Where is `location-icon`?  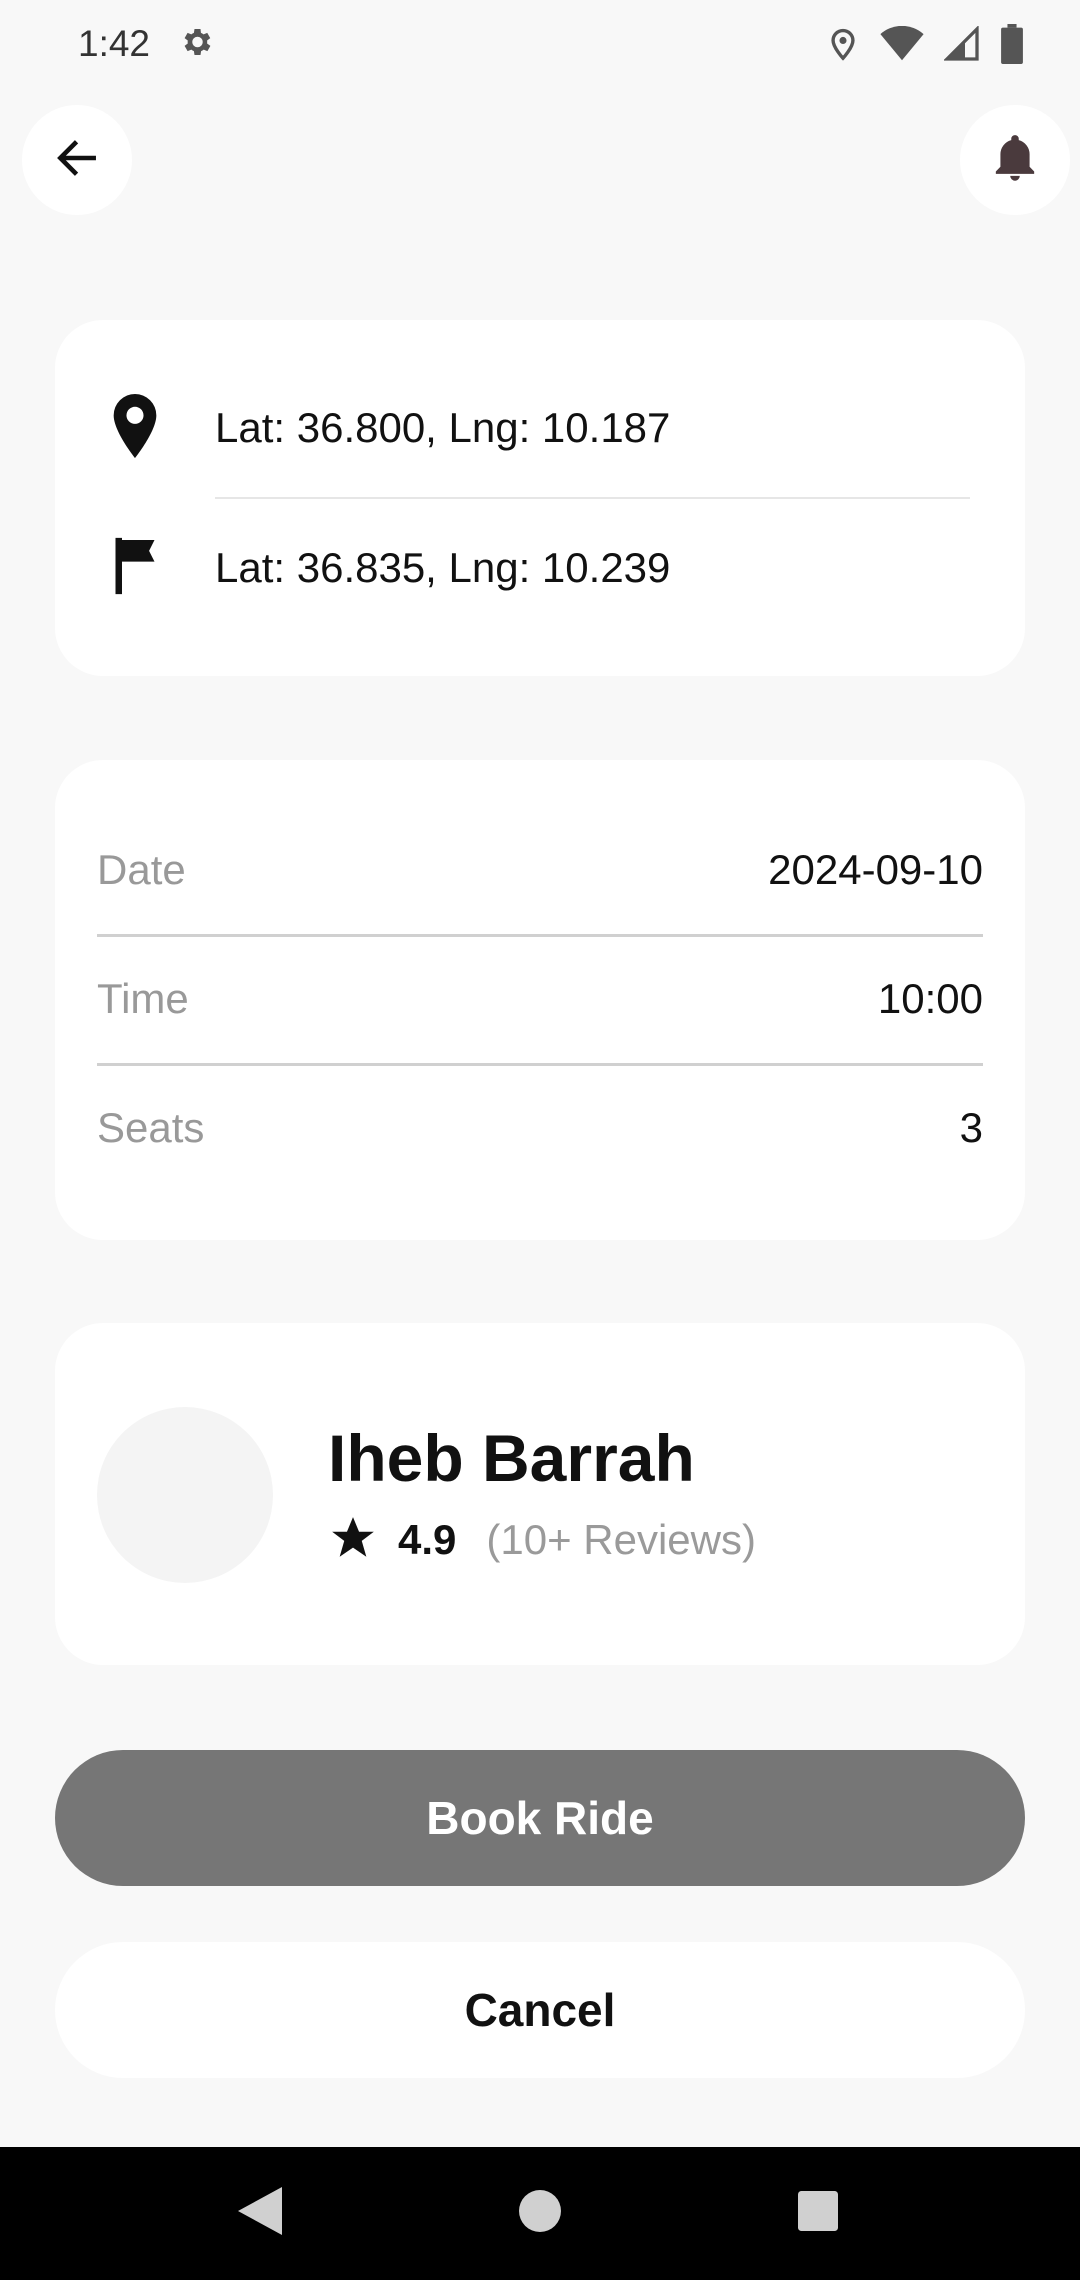
location-icon is located at coordinates (843, 44).